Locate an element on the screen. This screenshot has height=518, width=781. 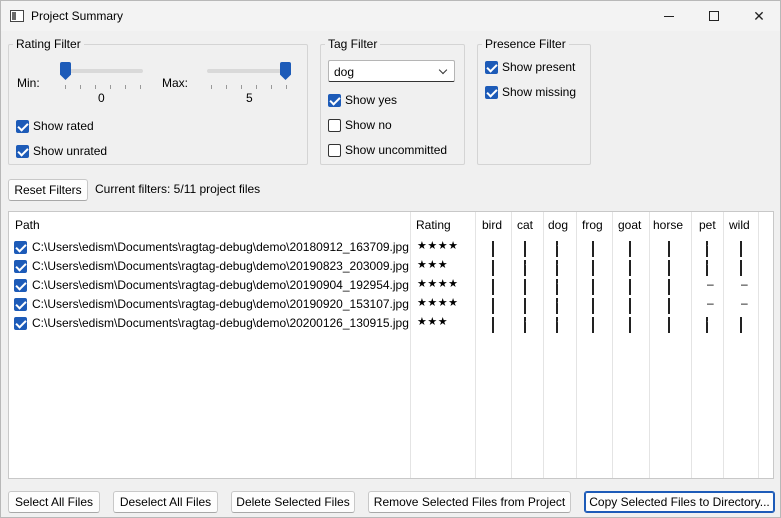
show-missing-checkbox: Show missing is located at coordinates (530, 92).